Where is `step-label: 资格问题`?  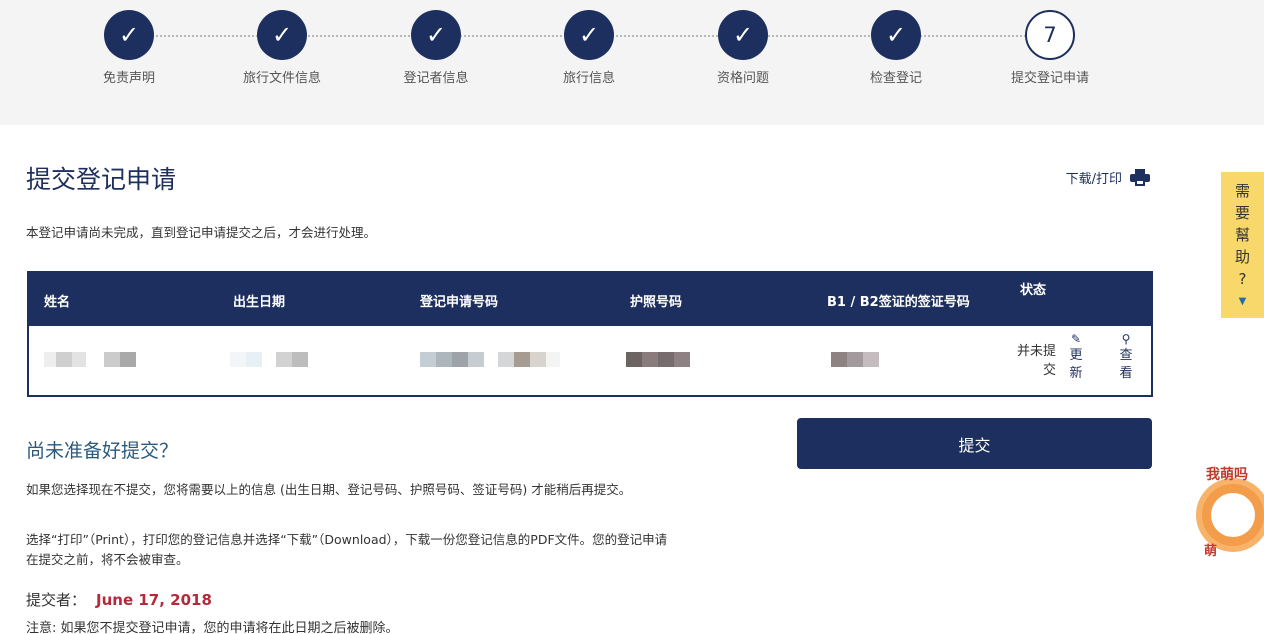 step-label: 资格问题 is located at coordinates (742, 78).